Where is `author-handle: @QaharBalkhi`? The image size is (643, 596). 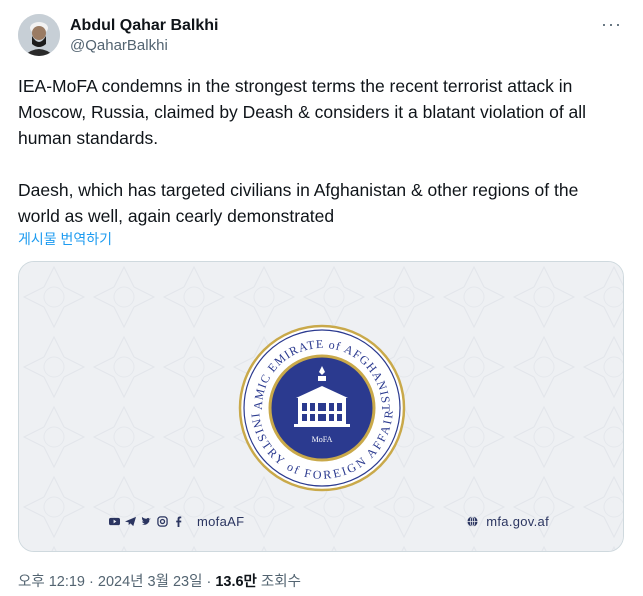
author-handle: @QaharBalkhi is located at coordinates (144, 46).